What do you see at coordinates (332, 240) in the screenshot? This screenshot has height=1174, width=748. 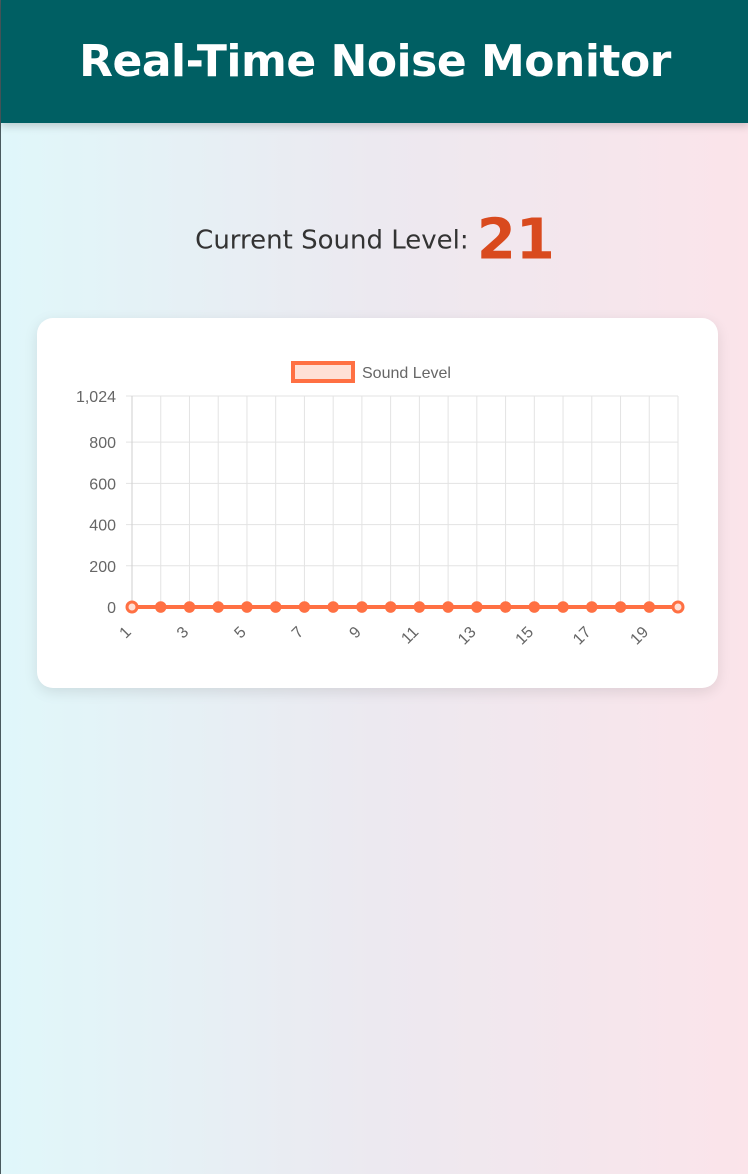 I see `sound-level-label: Current Sound Level:` at bounding box center [332, 240].